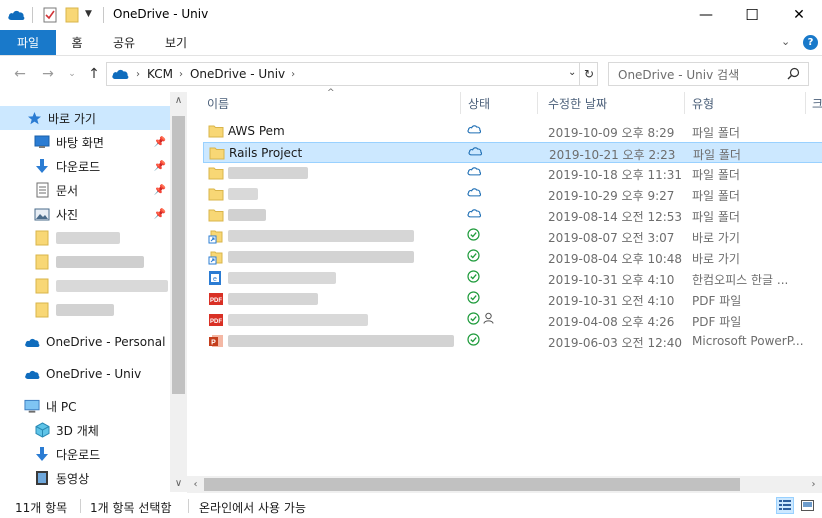 The width and height of the screenshot is (822, 518). Describe the element at coordinates (752, 15) in the screenshot. I see `maximize-button: ☐` at that location.